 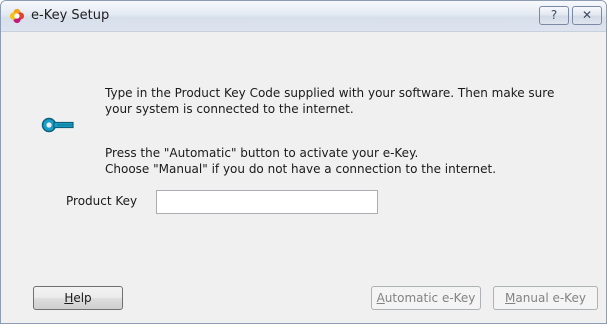 I want to click on help-rest: elp, so click(x=82, y=298).